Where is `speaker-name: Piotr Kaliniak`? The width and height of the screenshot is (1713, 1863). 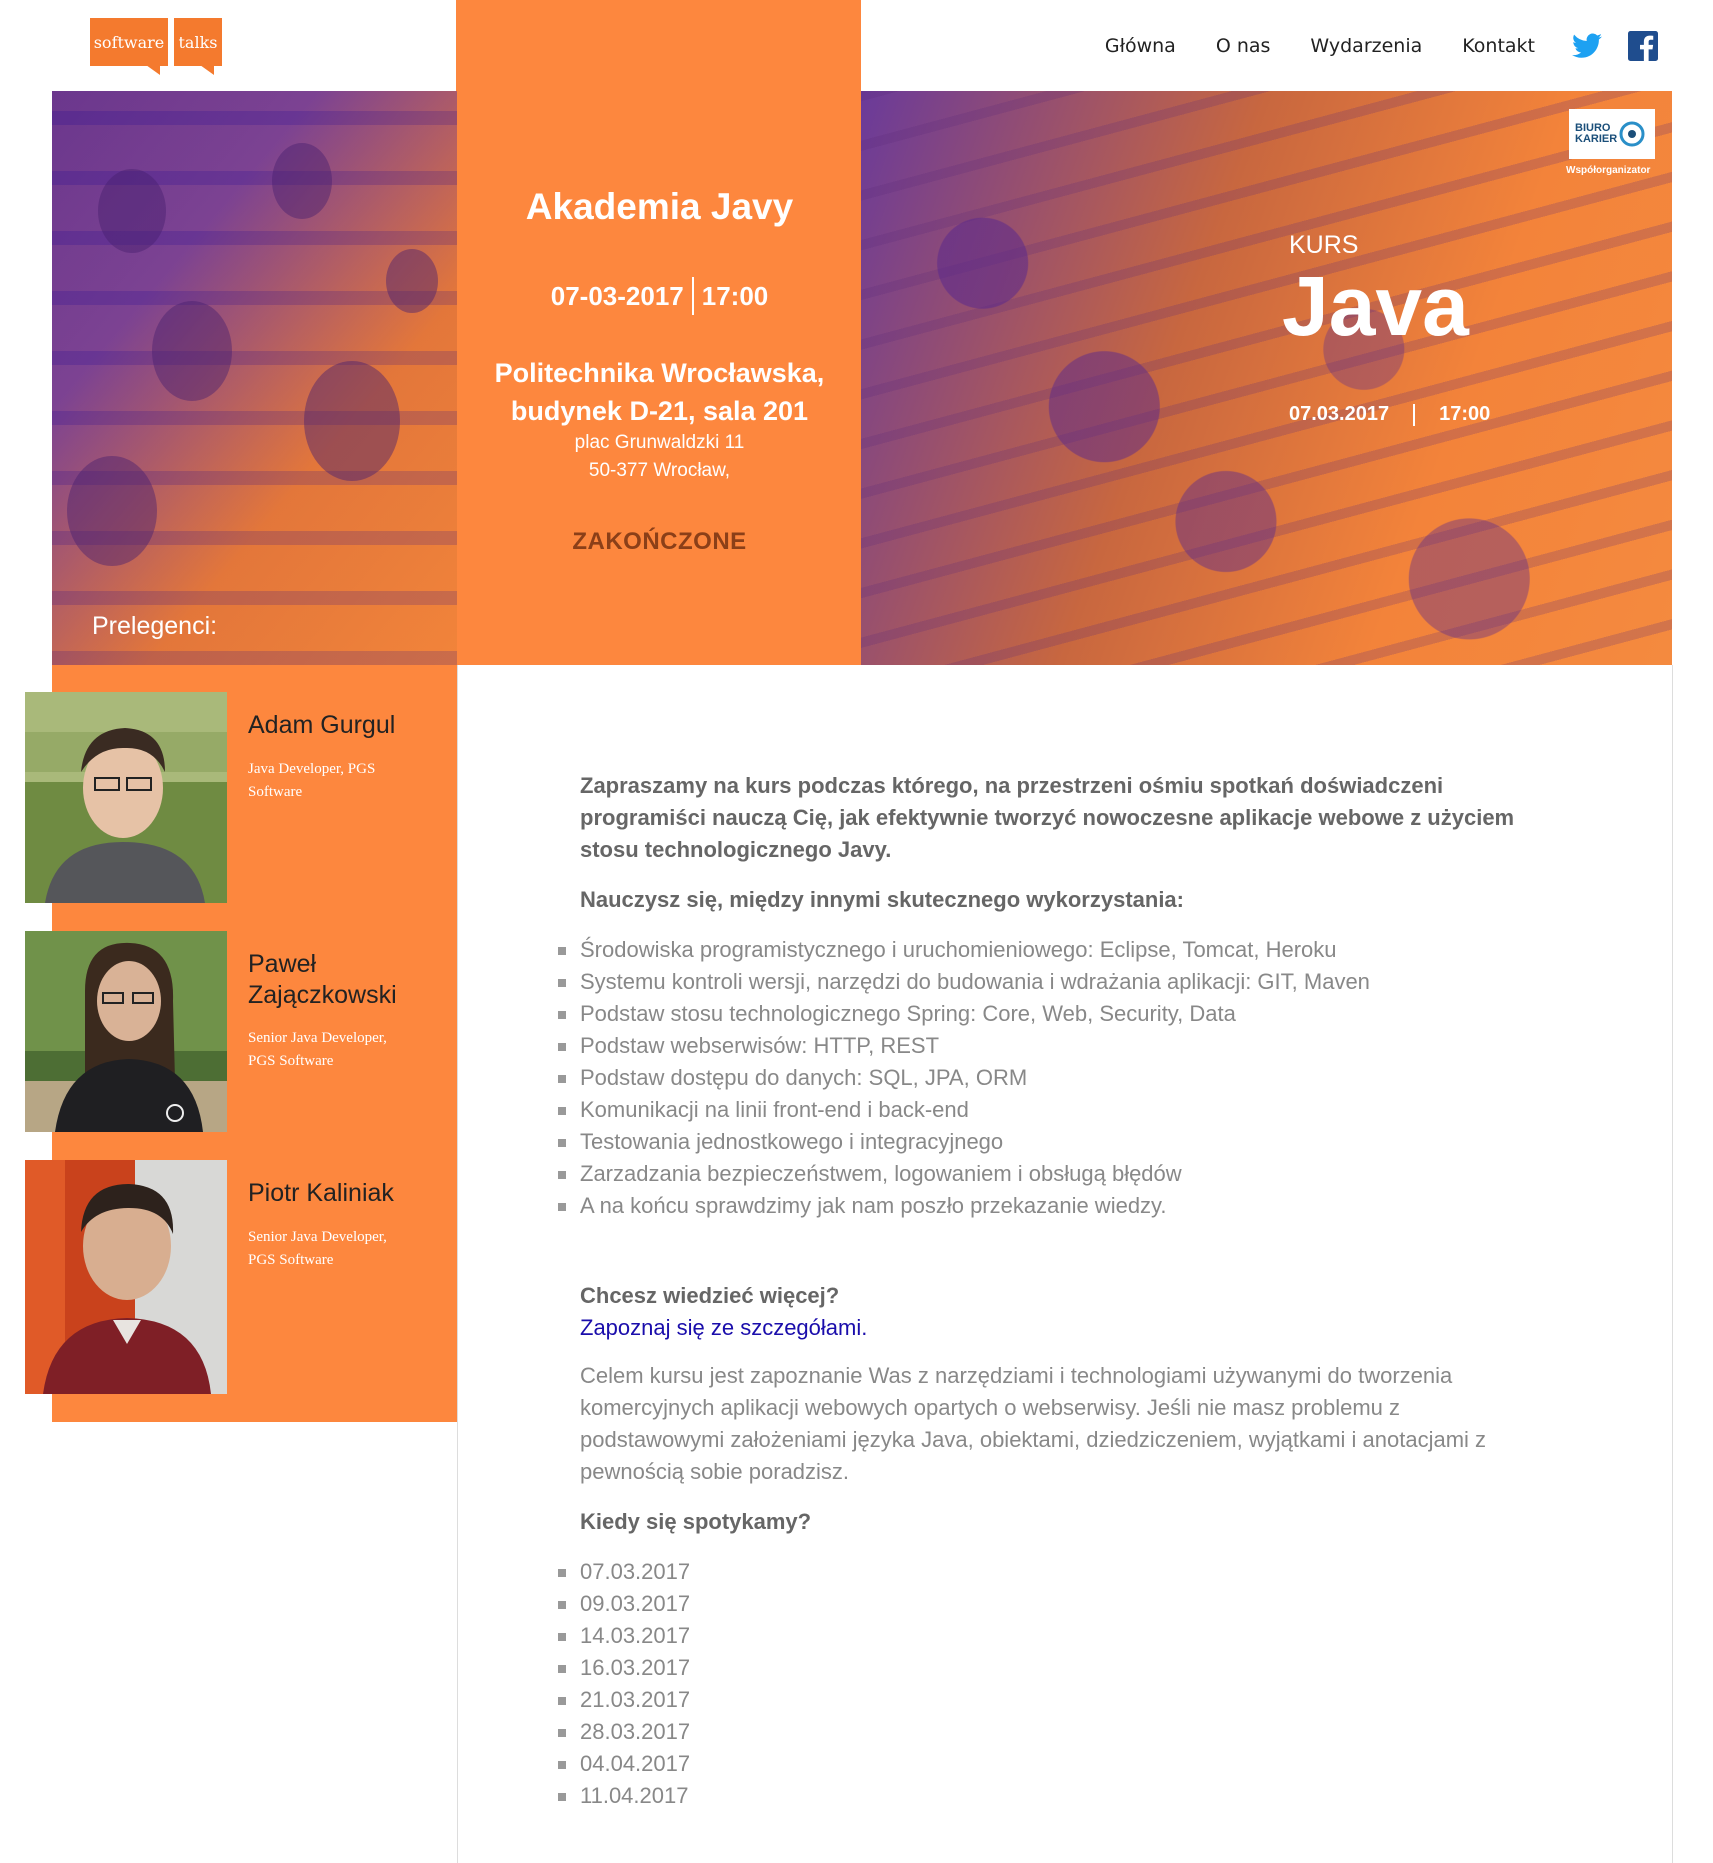
speaker-name: Piotr Kaliniak is located at coordinates (321, 1193).